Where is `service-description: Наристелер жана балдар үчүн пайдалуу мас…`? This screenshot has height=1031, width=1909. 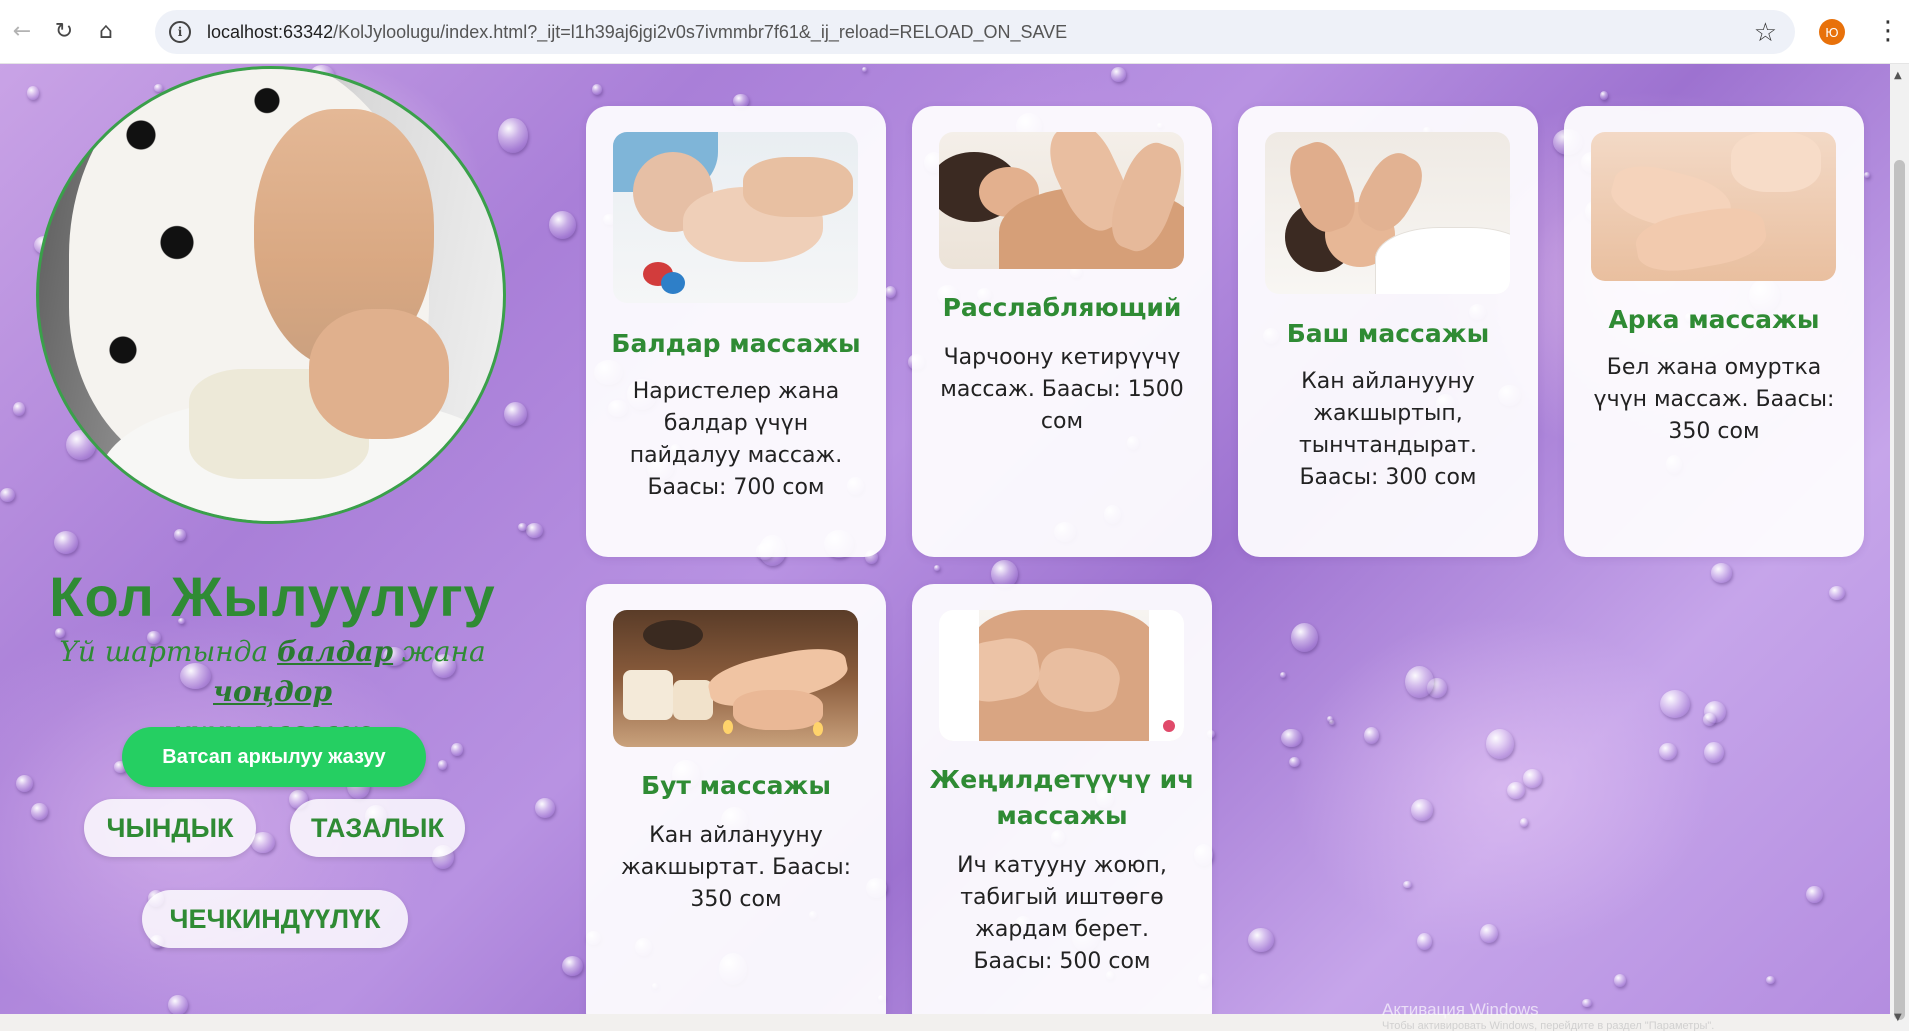
service-description: Наристелер жана балдар үчүн пайдалуу мас… is located at coordinates (736, 439).